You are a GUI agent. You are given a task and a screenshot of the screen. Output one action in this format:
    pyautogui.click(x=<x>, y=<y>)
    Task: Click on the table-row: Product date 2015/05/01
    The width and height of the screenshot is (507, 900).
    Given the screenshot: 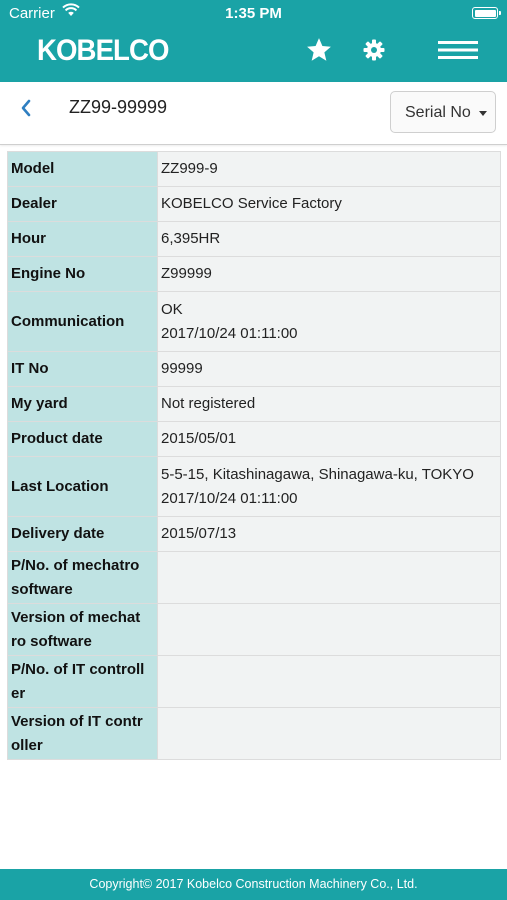 What is the action you would take?
    pyautogui.click(x=254, y=439)
    